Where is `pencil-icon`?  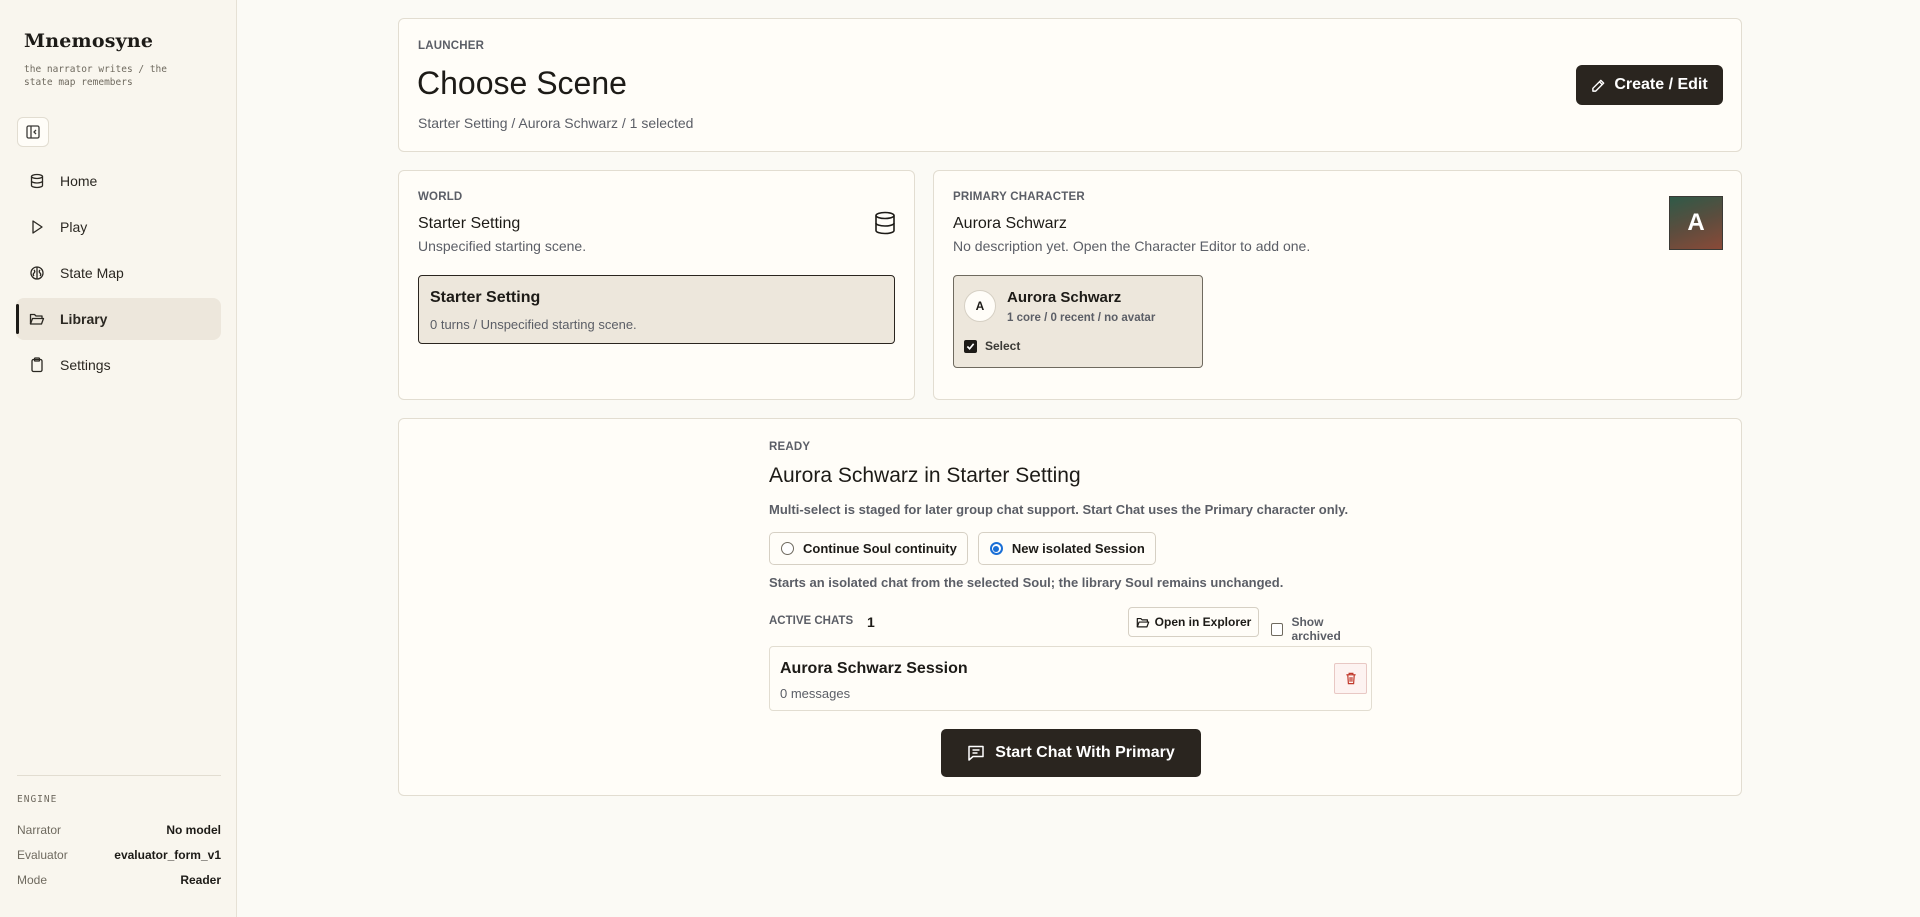 pencil-icon is located at coordinates (1598, 85).